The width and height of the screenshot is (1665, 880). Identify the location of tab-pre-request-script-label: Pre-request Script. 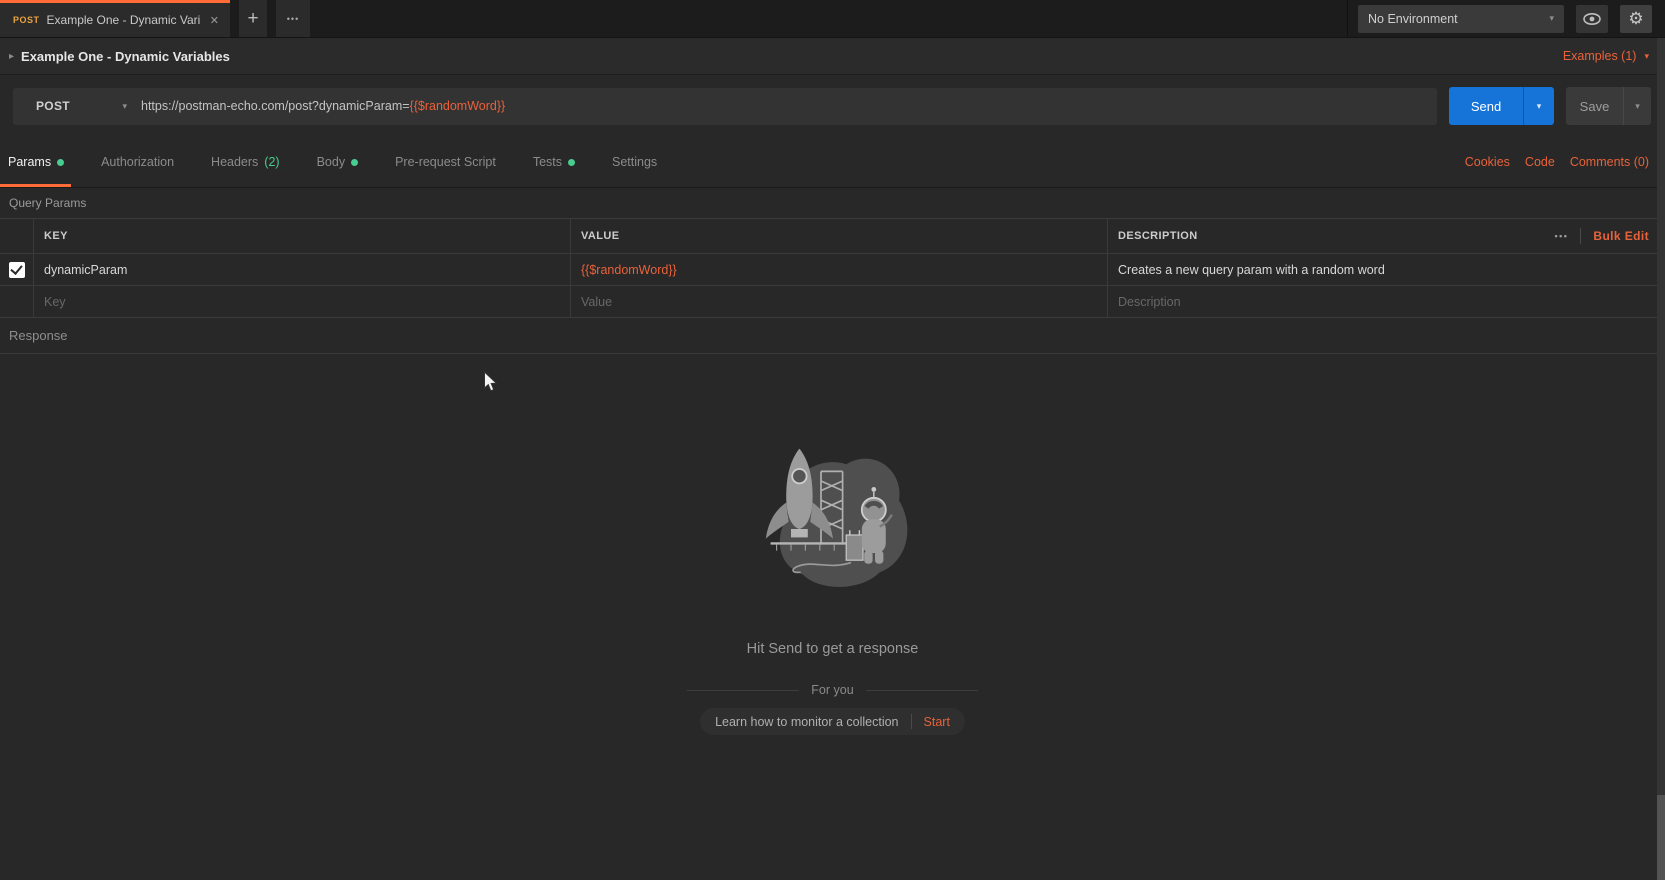
(445, 162).